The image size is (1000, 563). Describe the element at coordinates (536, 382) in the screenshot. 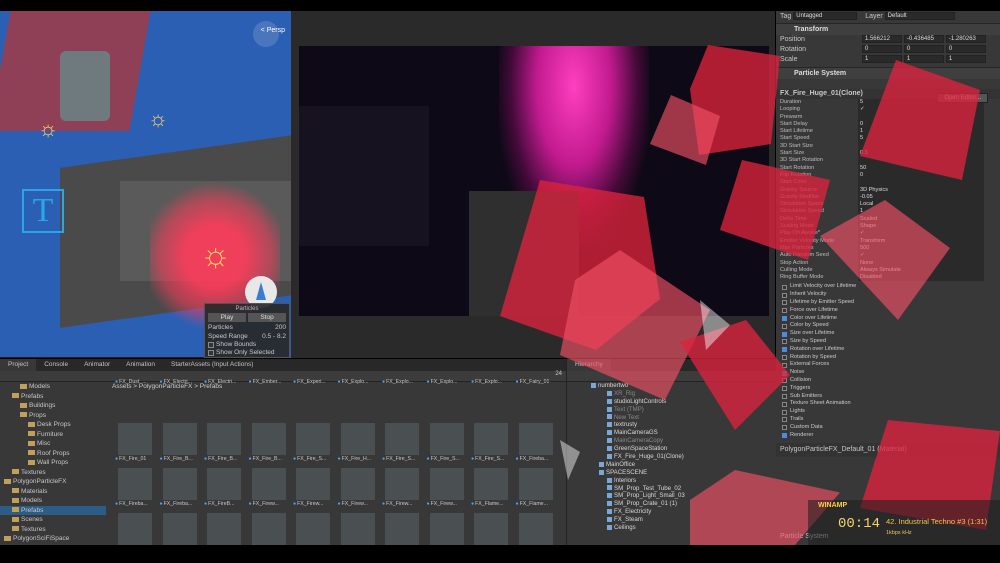

I see `asset-item: FX_Fairy_01` at that location.